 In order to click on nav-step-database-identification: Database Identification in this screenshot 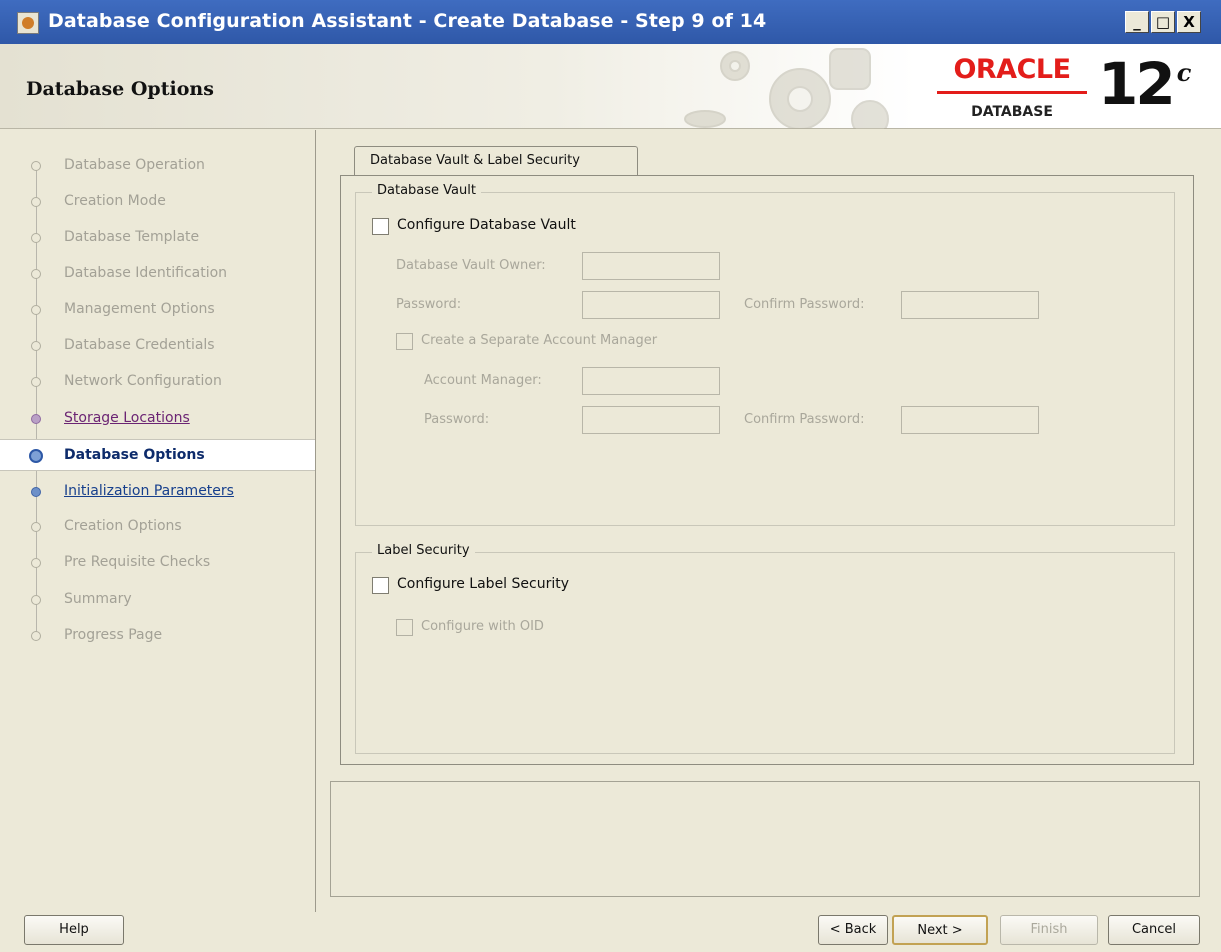, I will do `click(157, 274)`.